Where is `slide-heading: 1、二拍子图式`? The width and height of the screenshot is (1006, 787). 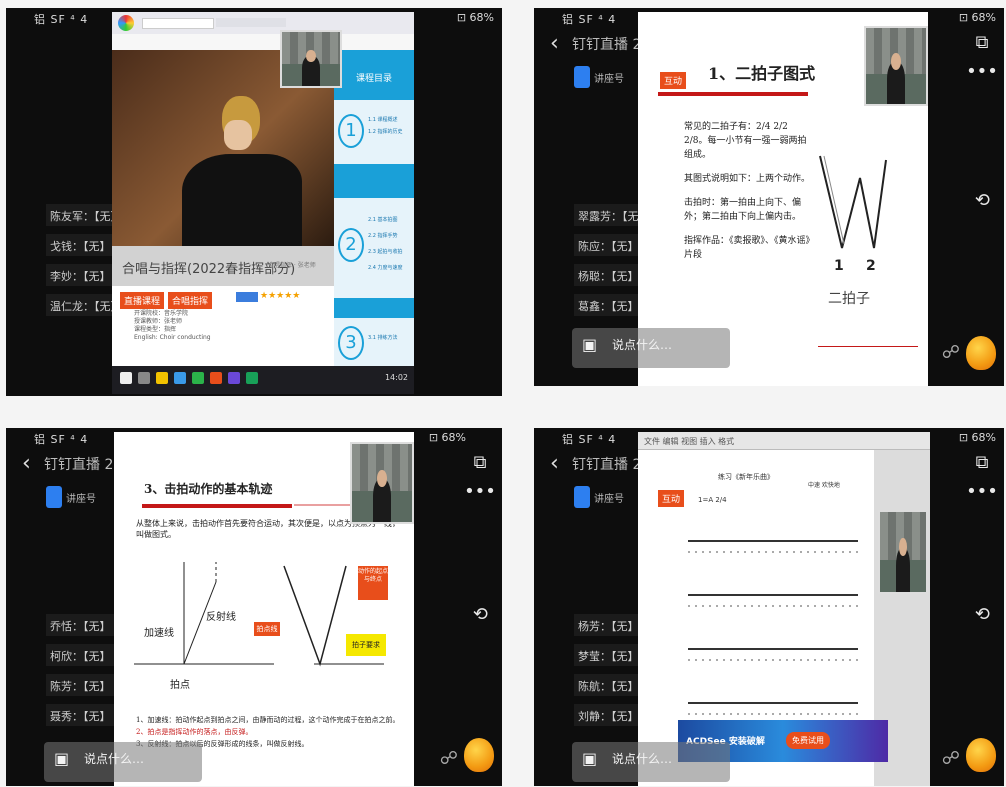 slide-heading: 1、二拍子图式 is located at coordinates (762, 73).